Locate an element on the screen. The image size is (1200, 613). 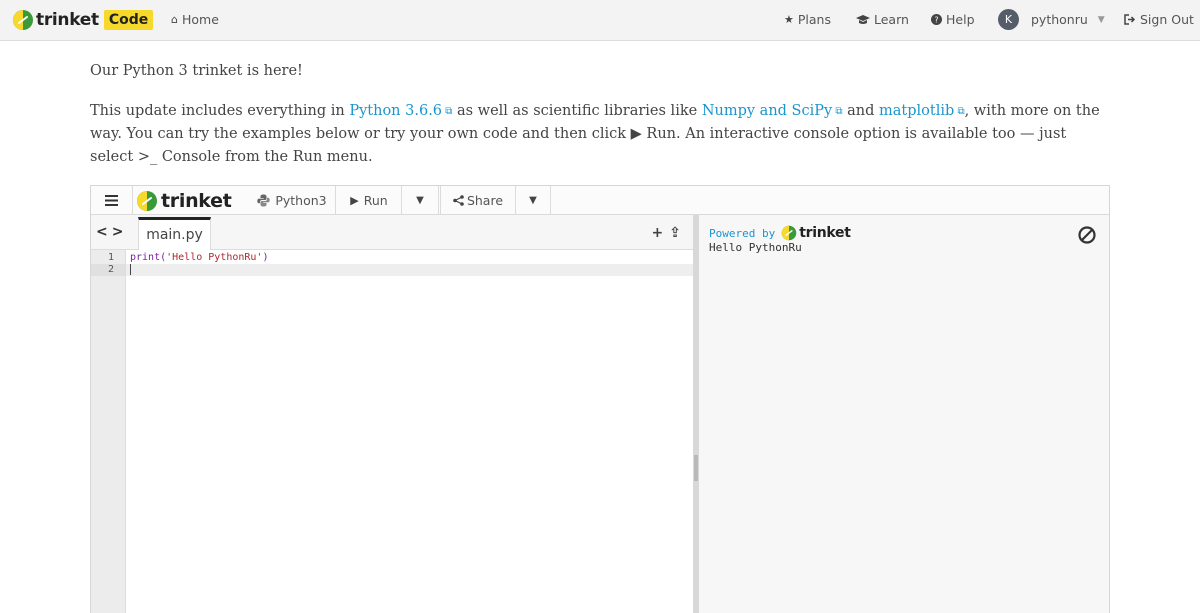
language-selector: Python3 is located at coordinates (292, 200).